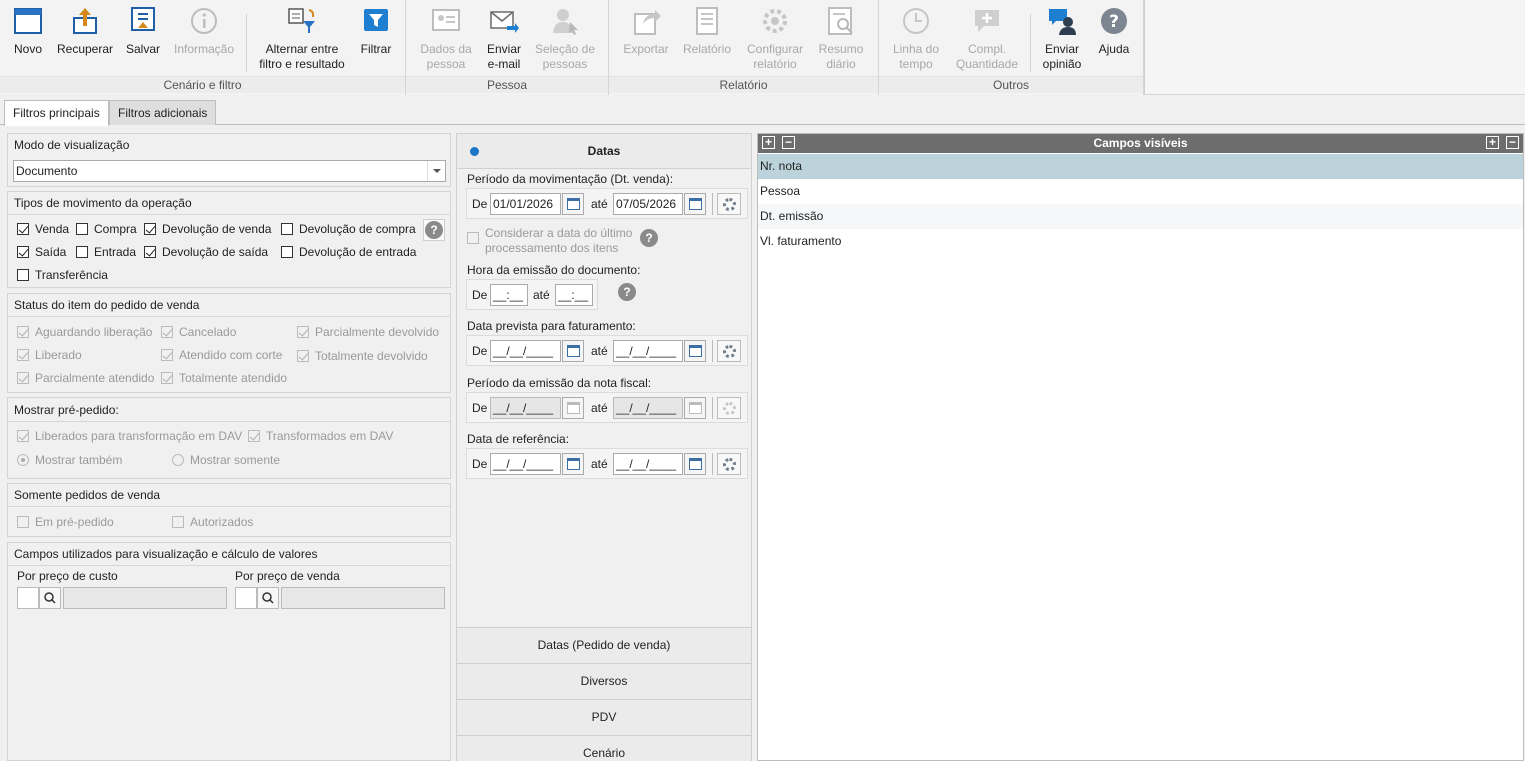  Describe the element at coordinates (775, 39) in the screenshot. I see `configurar-relatorio-button: Configurar relatório` at that location.